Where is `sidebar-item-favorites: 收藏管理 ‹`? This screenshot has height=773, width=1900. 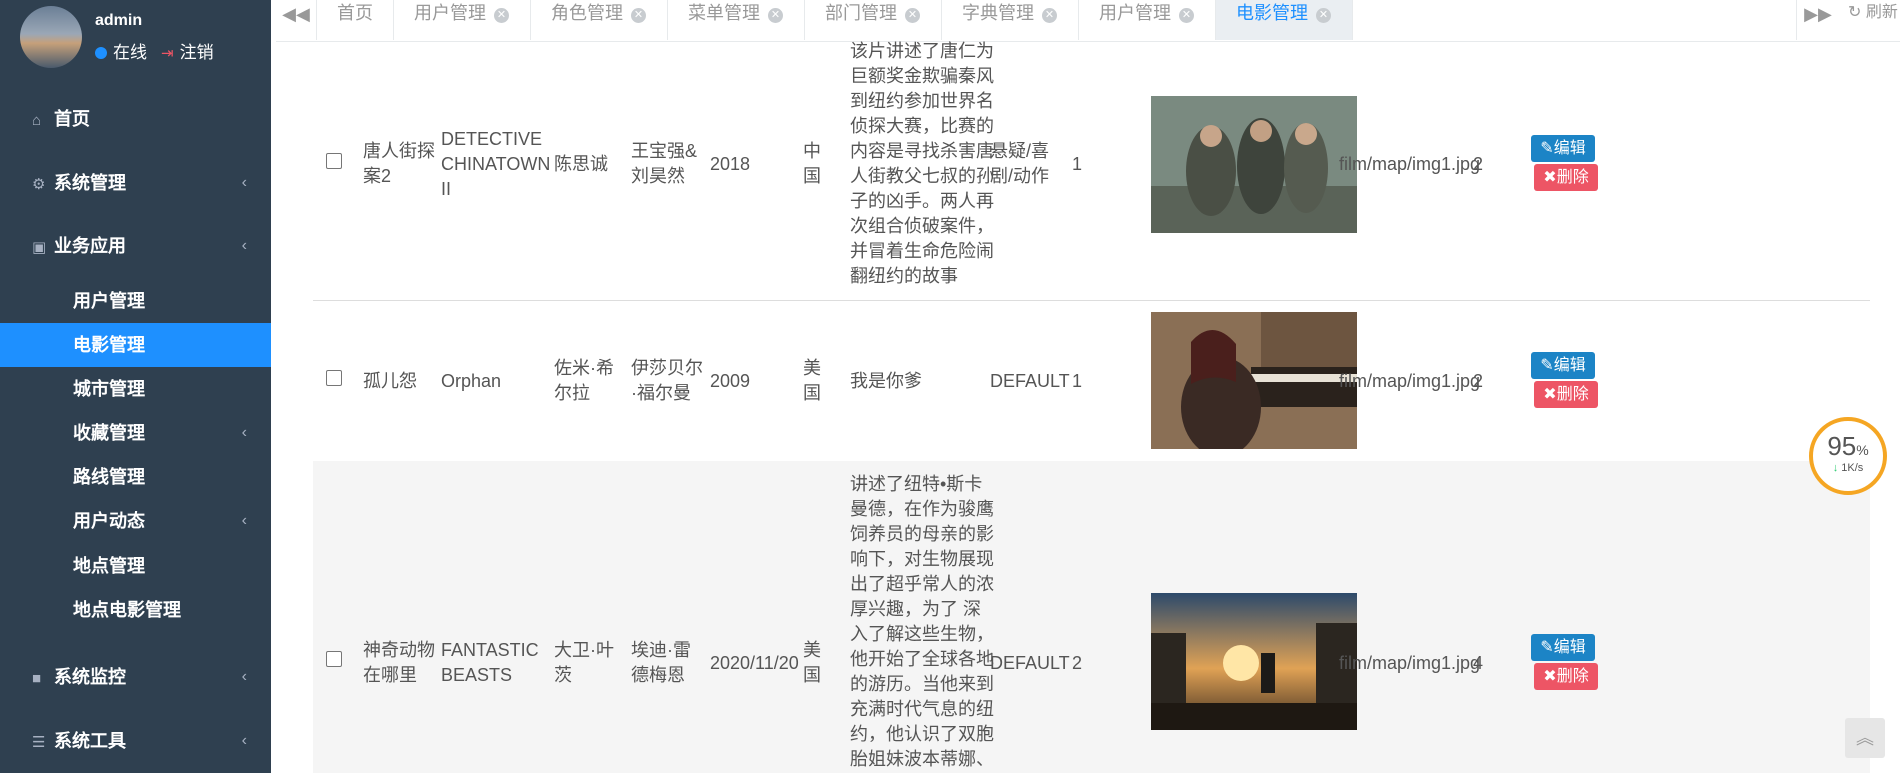 sidebar-item-favorites: 收藏管理 ‹ is located at coordinates (135, 433).